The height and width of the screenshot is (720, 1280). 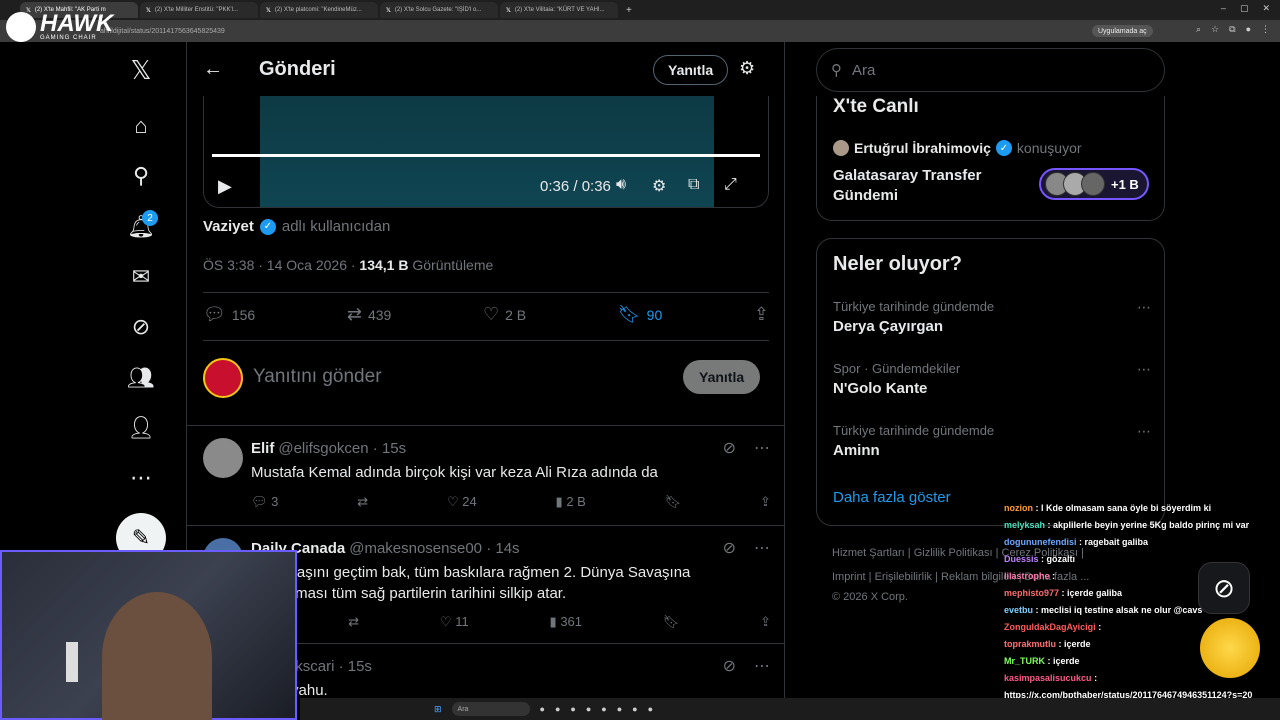 What do you see at coordinates (1232, 29) in the screenshot?
I see `extensions-icon: ⧉` at bounding box center [1232, 29].